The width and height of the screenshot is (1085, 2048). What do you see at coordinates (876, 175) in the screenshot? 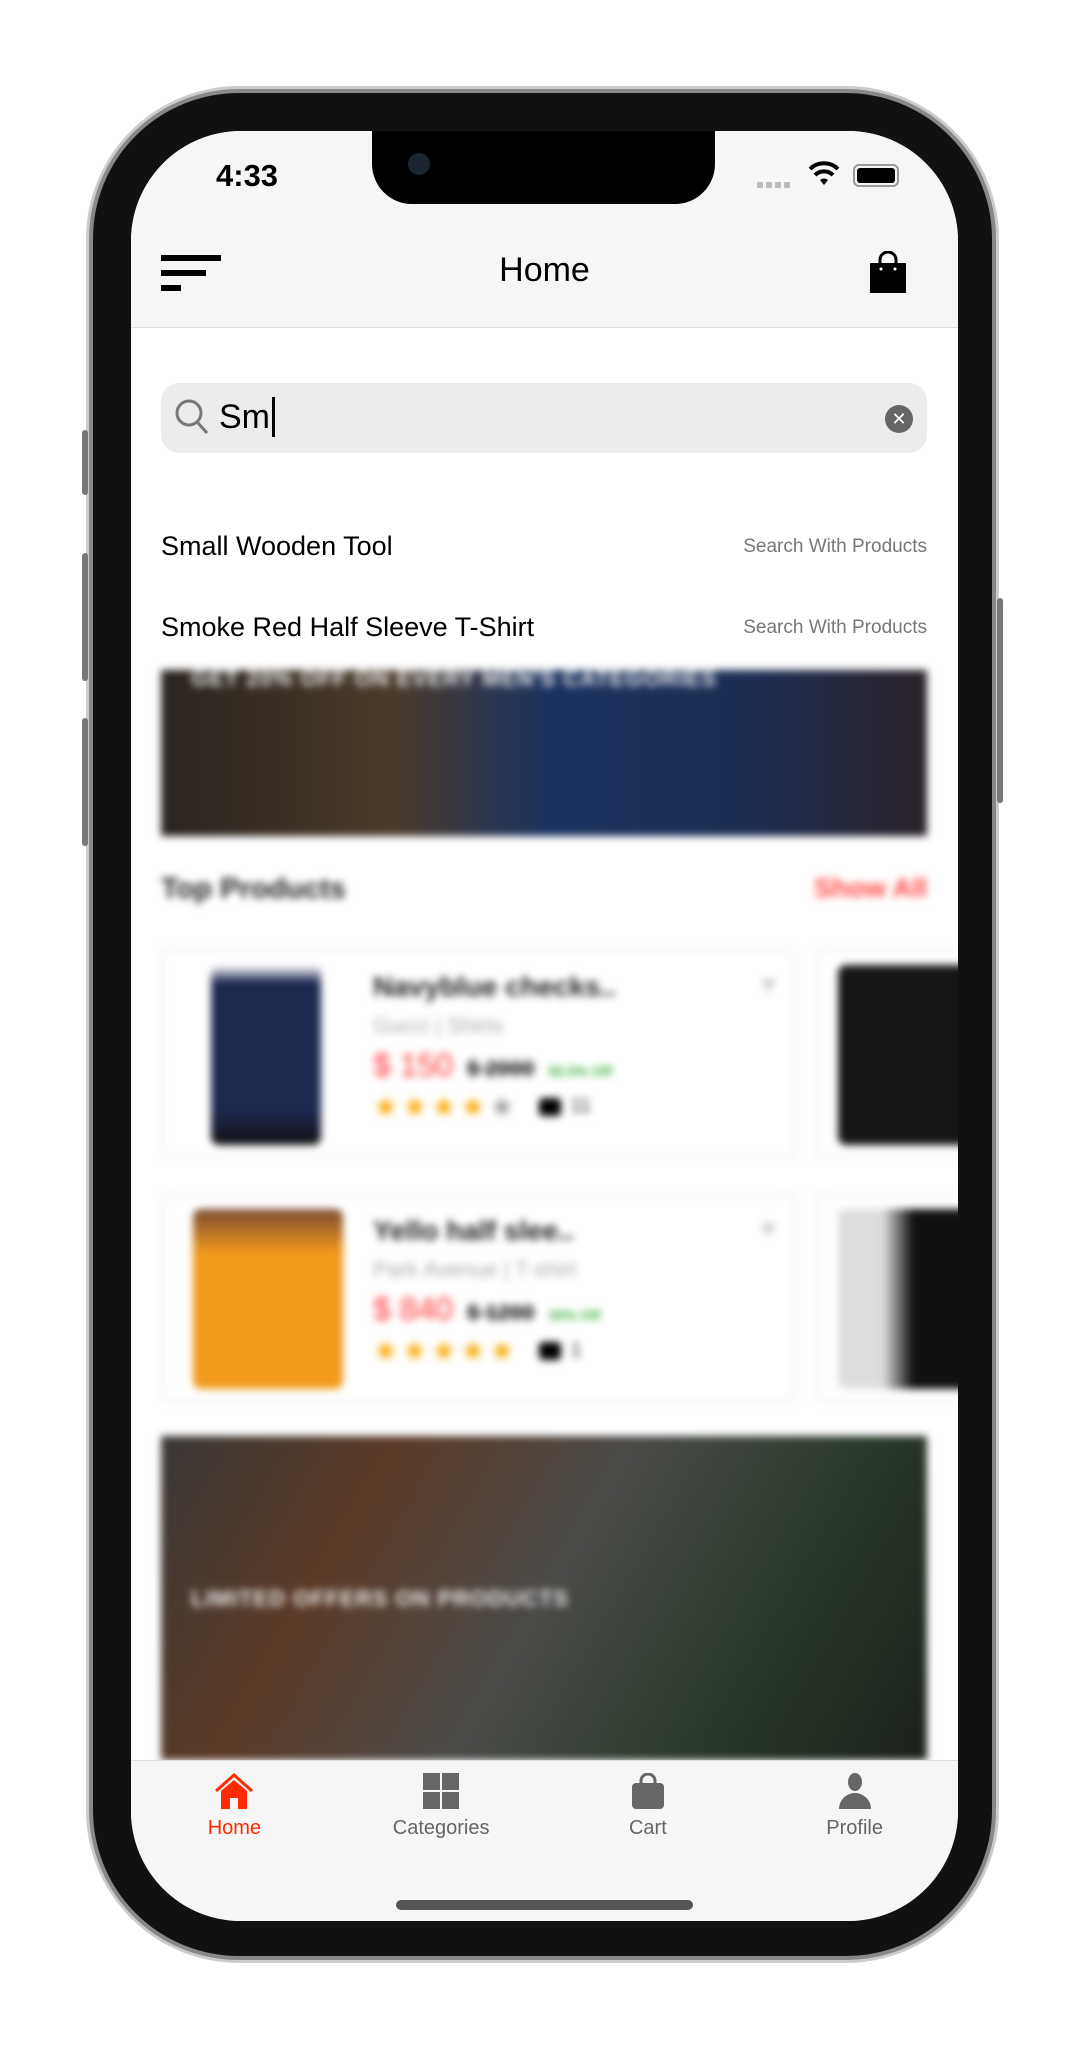
I see `battery-icon` at bounding box center [876, 175].